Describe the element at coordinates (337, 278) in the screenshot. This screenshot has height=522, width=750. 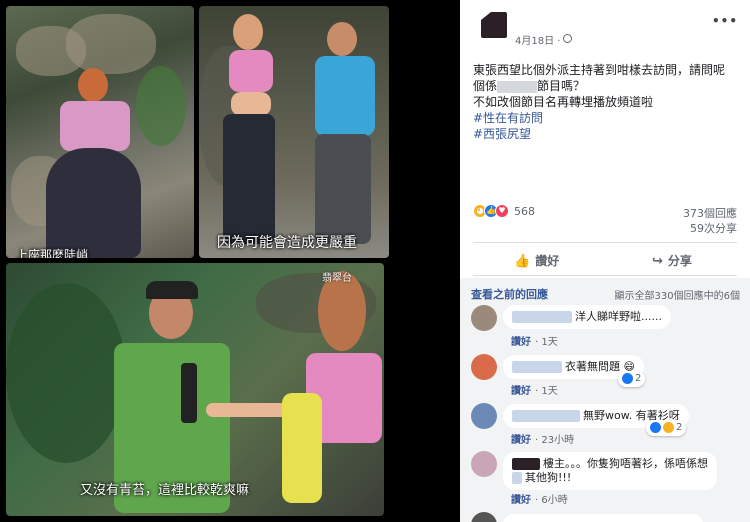
I see `tvb-jade-logo: 翡翠台` at that location.